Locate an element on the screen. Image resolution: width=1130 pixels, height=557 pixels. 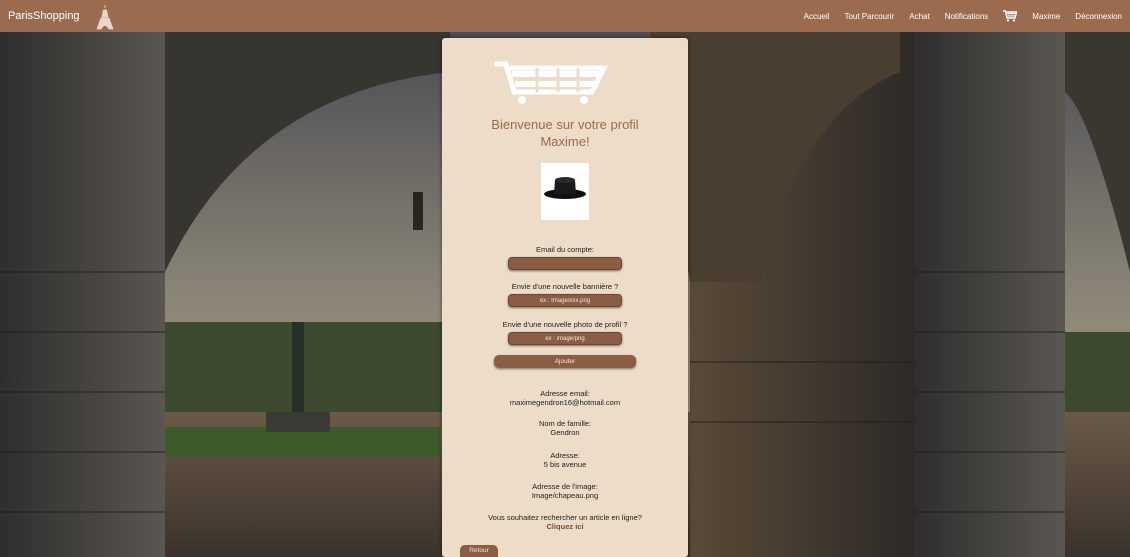
info-value: Gendron is located at coordinates (565, 432).